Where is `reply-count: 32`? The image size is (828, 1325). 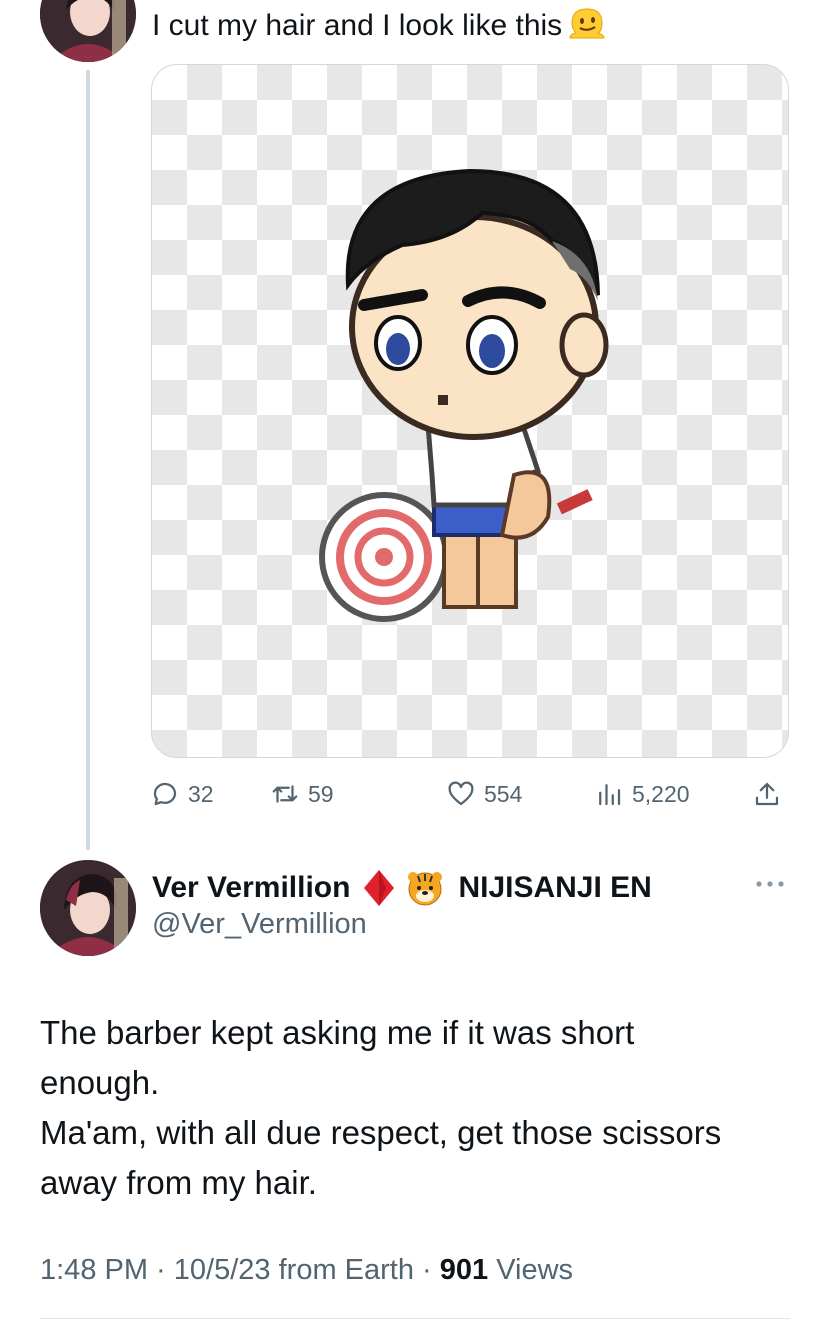
reply-count: 32 is located at coordinates (201, 793).